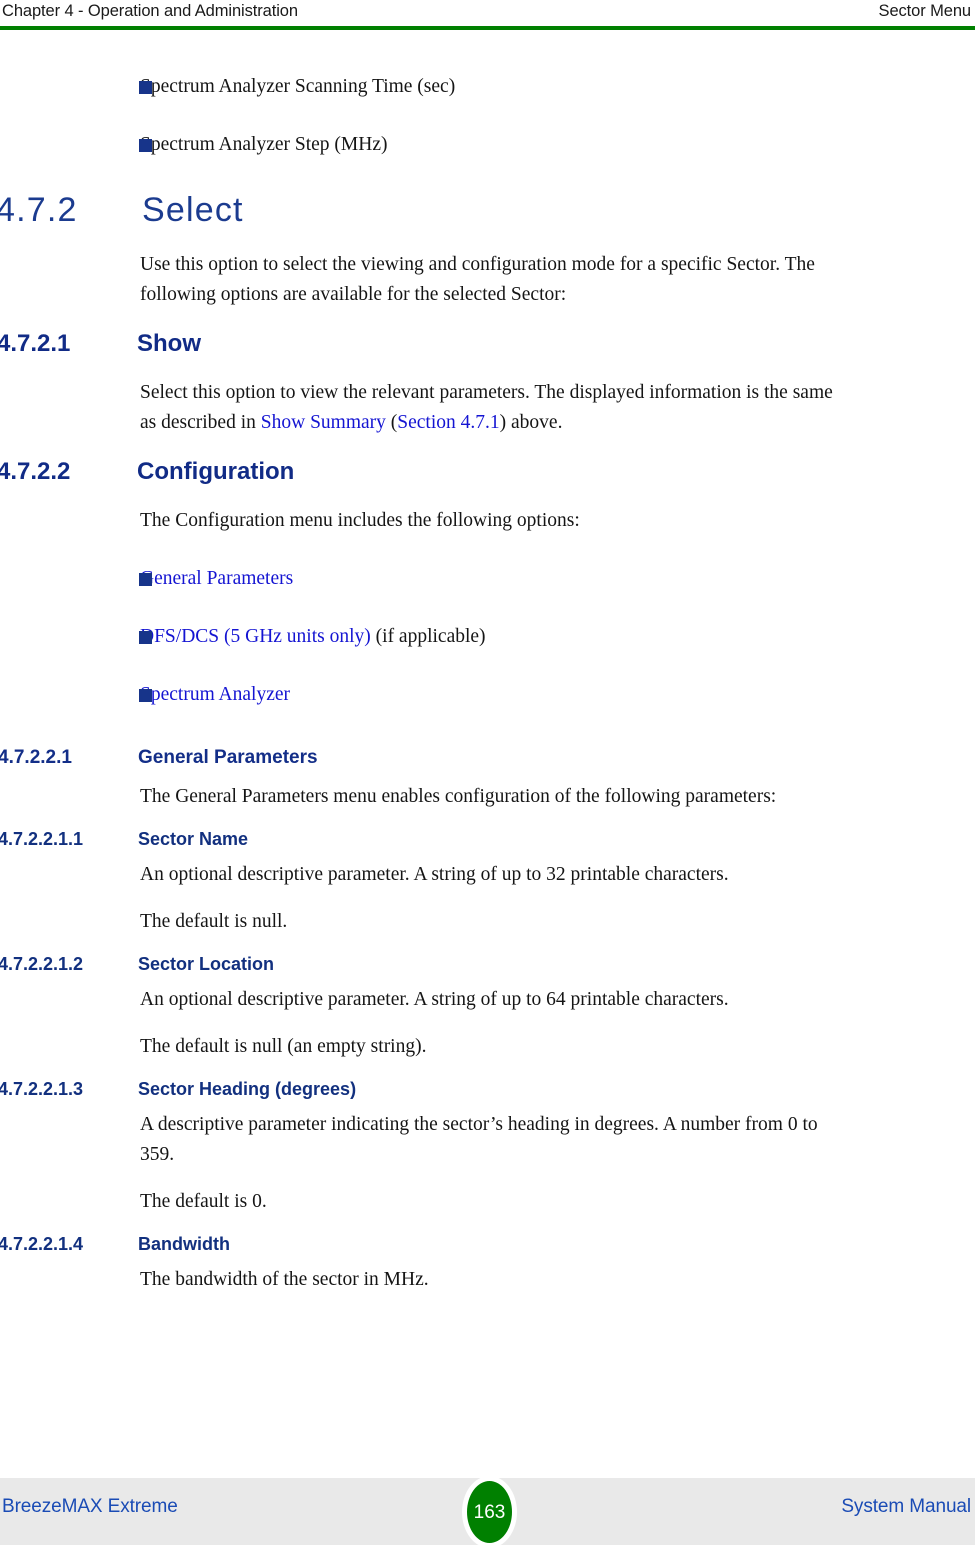 This screenshot has height=1548, width=975. I want to click on heading-show: 4.7.2.1 Show, so click(487, 344).